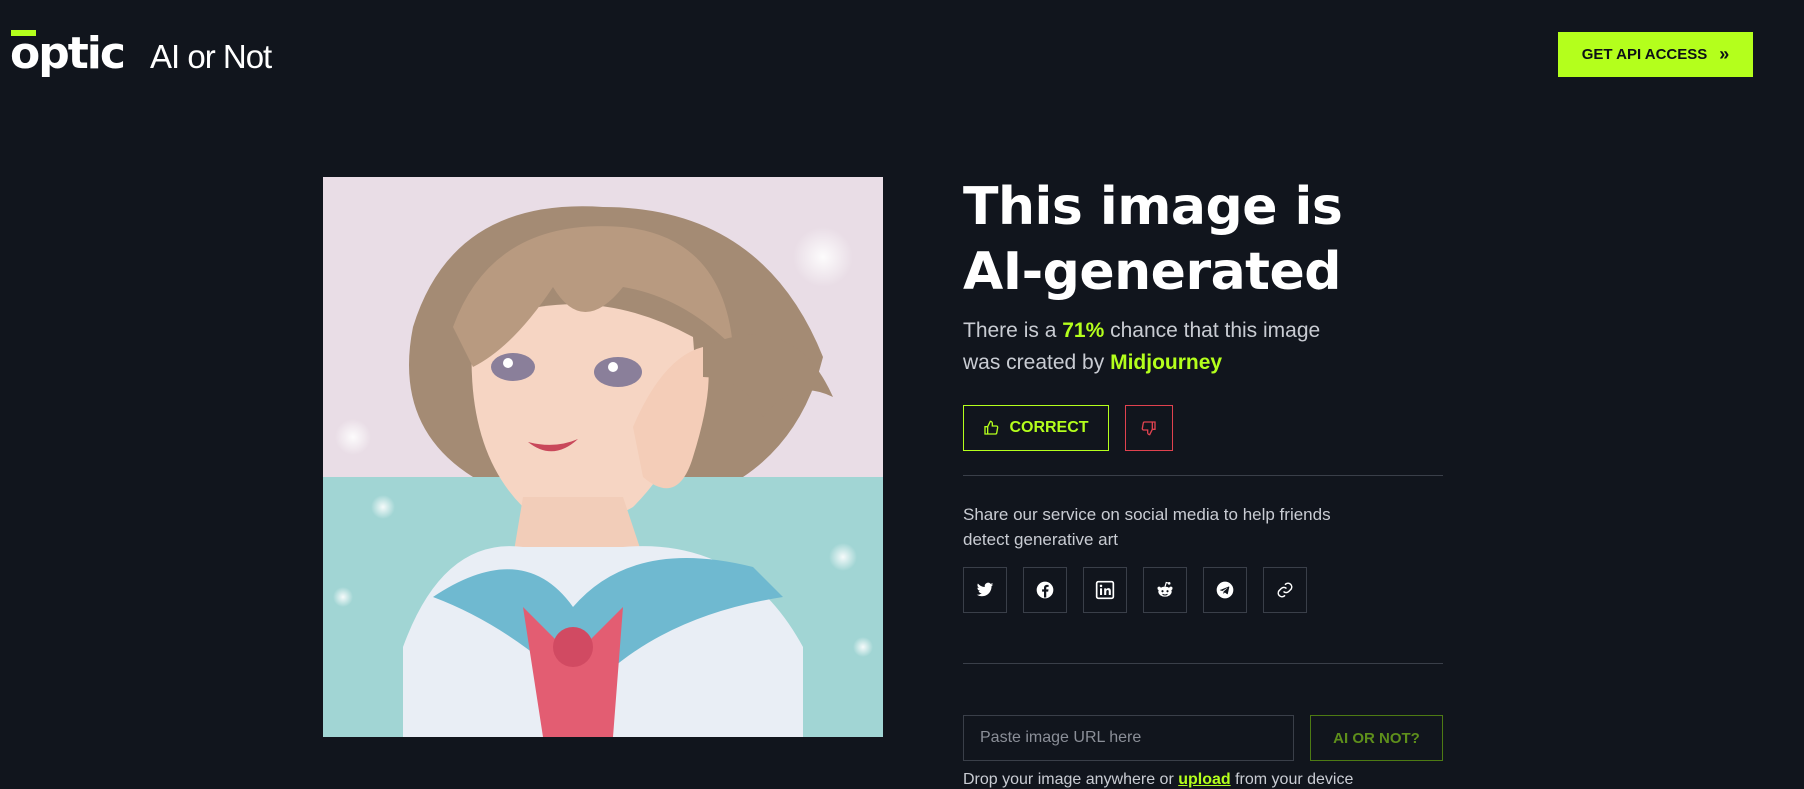 The height and width of the screenshot is (789, 1804). What do you see at coordinates (1049, 427) in the screenshot?
I see `correct-button-label: CORRECT` at bounding box center [1049, 427].